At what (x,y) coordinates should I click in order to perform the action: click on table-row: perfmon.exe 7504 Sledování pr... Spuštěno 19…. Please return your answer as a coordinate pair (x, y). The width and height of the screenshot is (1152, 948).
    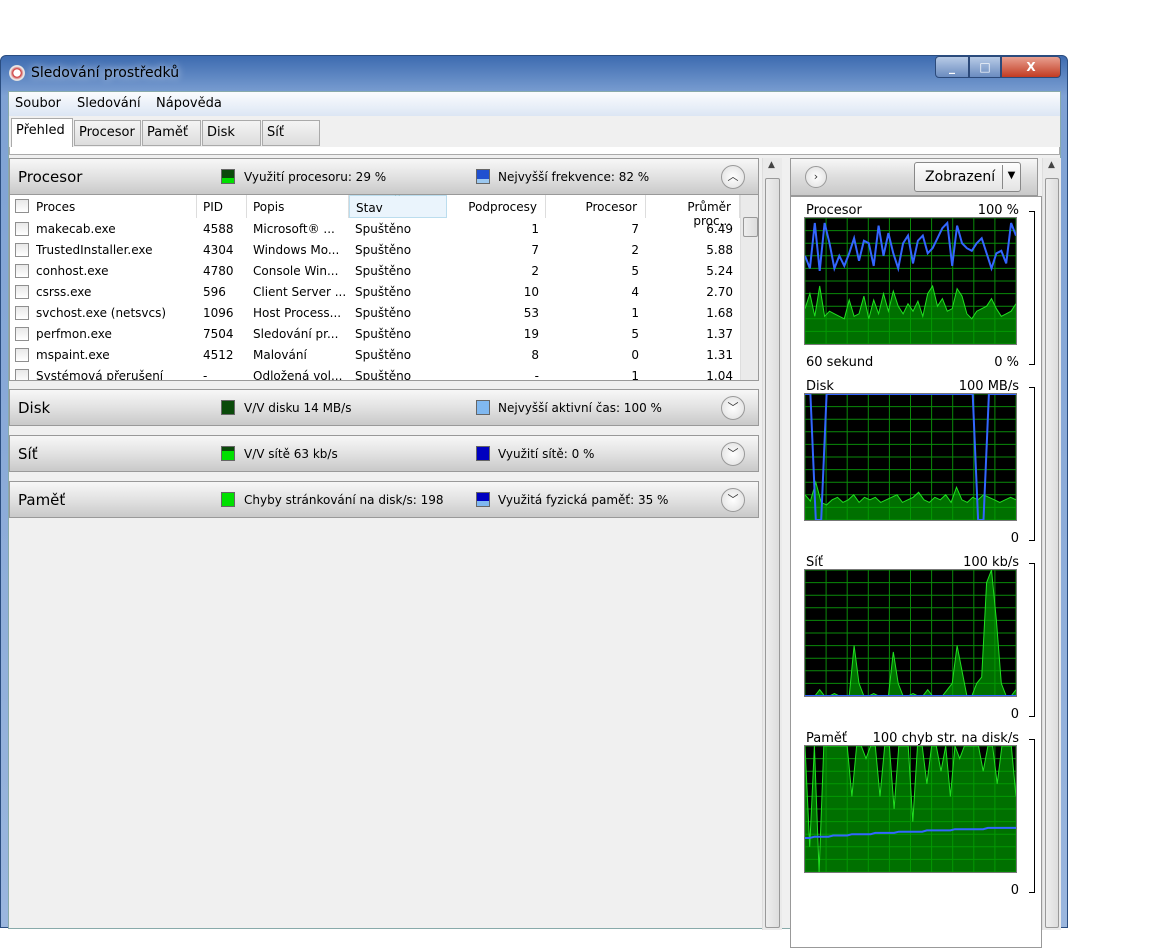
    Looking at the image, I should click on (375, 334).